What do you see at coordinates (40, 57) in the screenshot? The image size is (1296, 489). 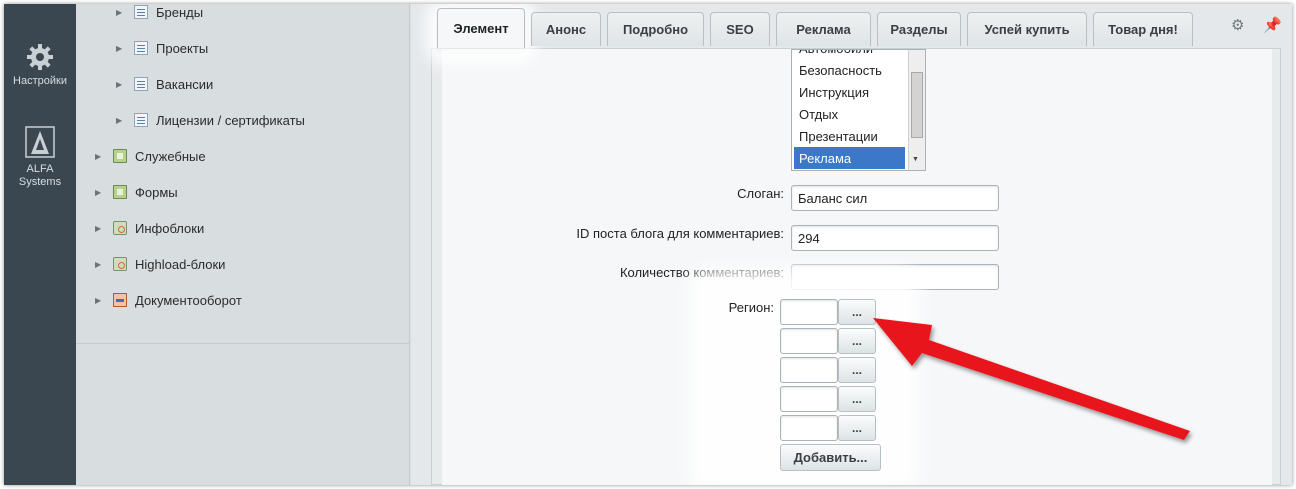 I see `gear-icon` at bounding box center [40, 57].